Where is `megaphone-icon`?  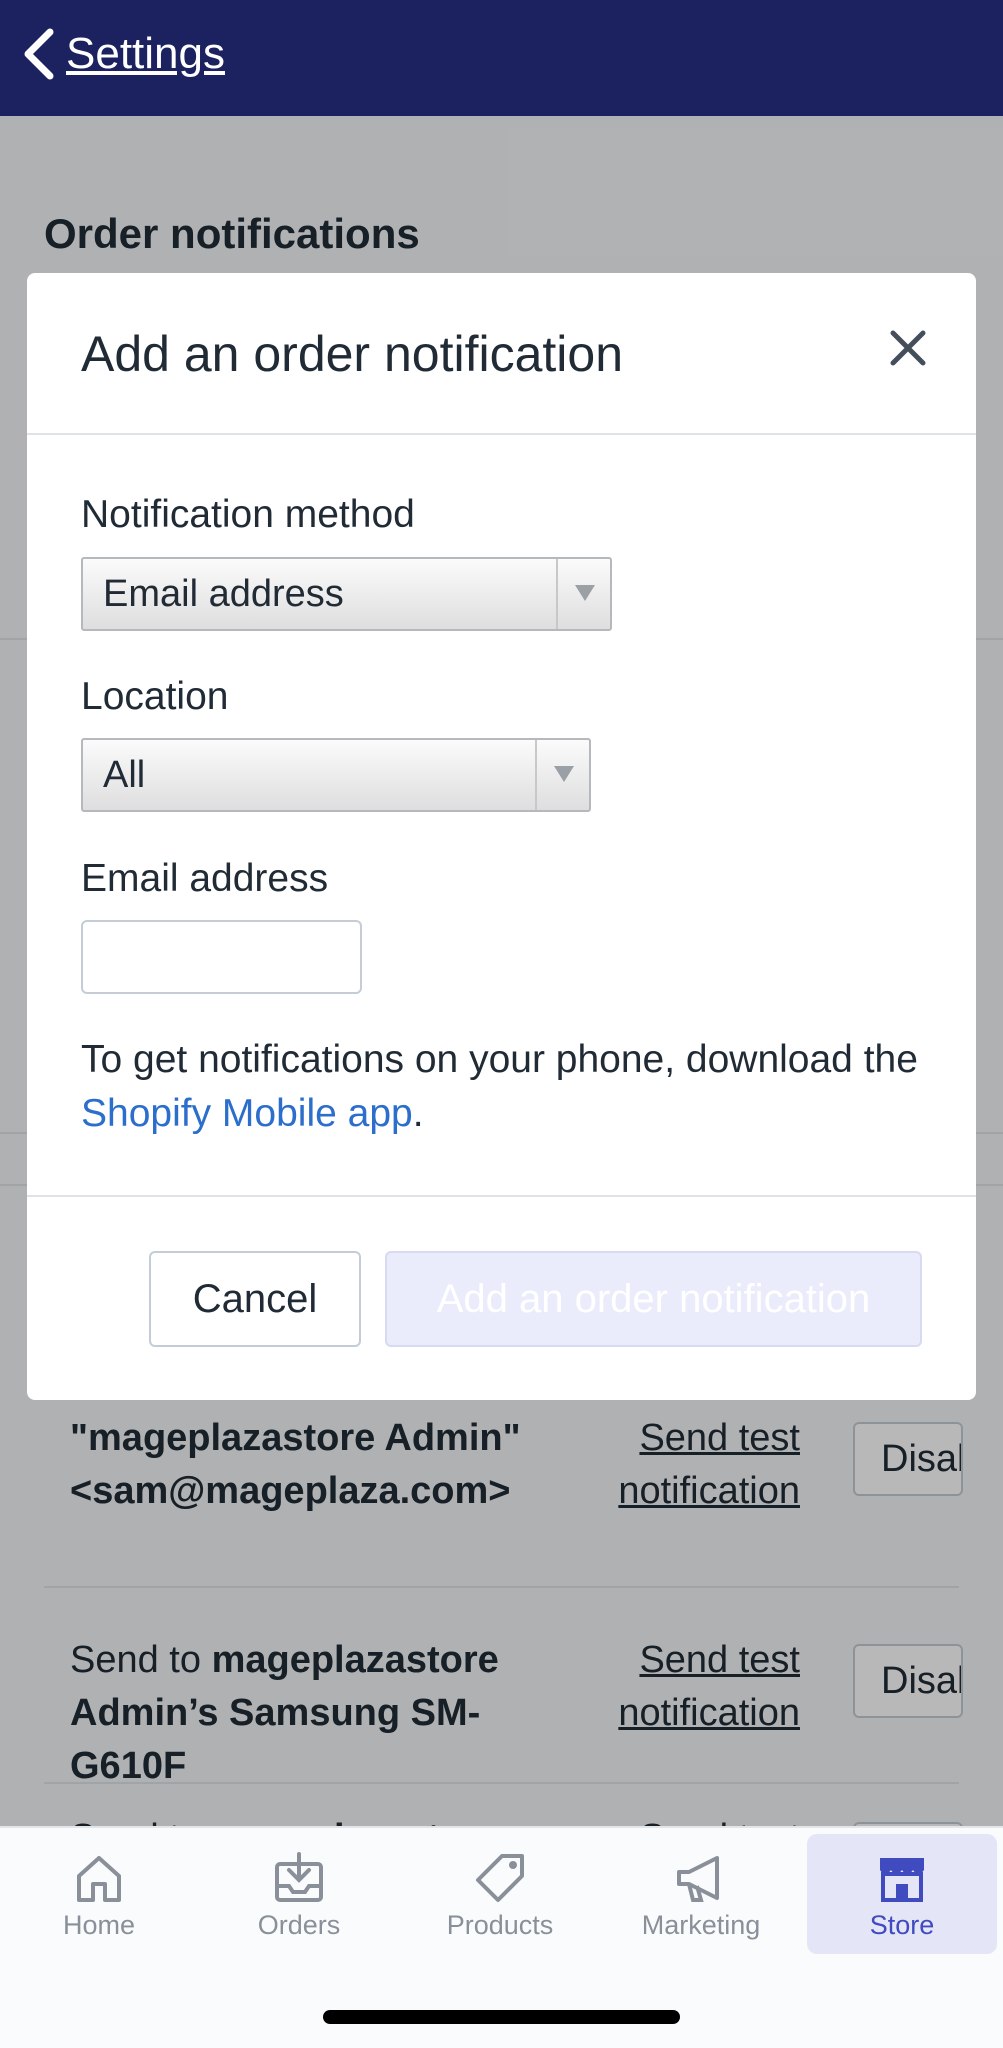
megaphone-icon is located at coordinates (698, 1879).